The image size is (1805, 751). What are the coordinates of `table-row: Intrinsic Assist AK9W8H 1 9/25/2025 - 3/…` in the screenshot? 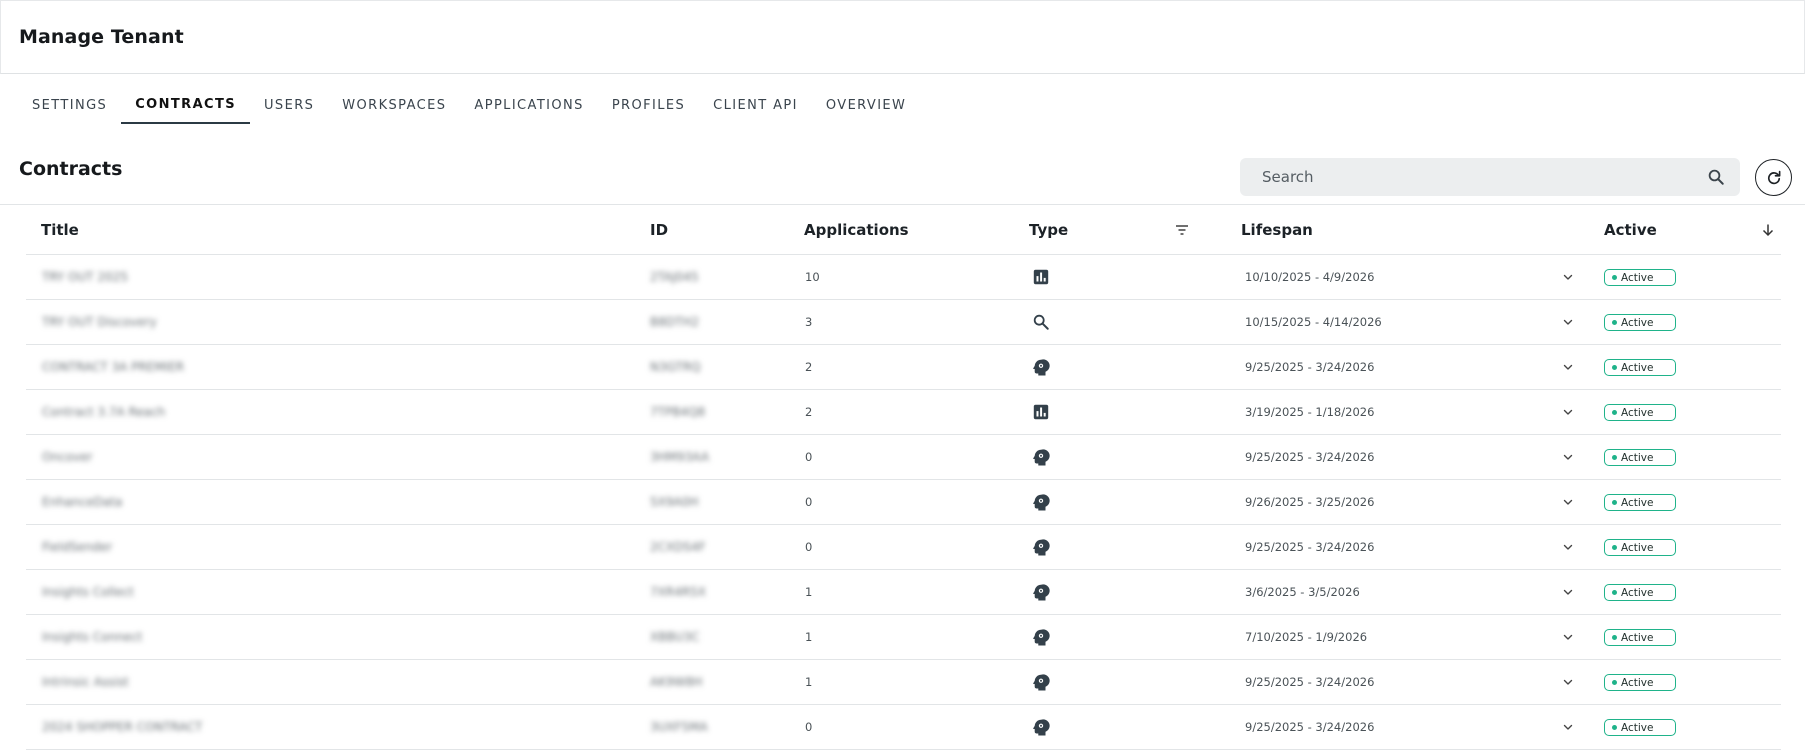 It's located at (903, 682).